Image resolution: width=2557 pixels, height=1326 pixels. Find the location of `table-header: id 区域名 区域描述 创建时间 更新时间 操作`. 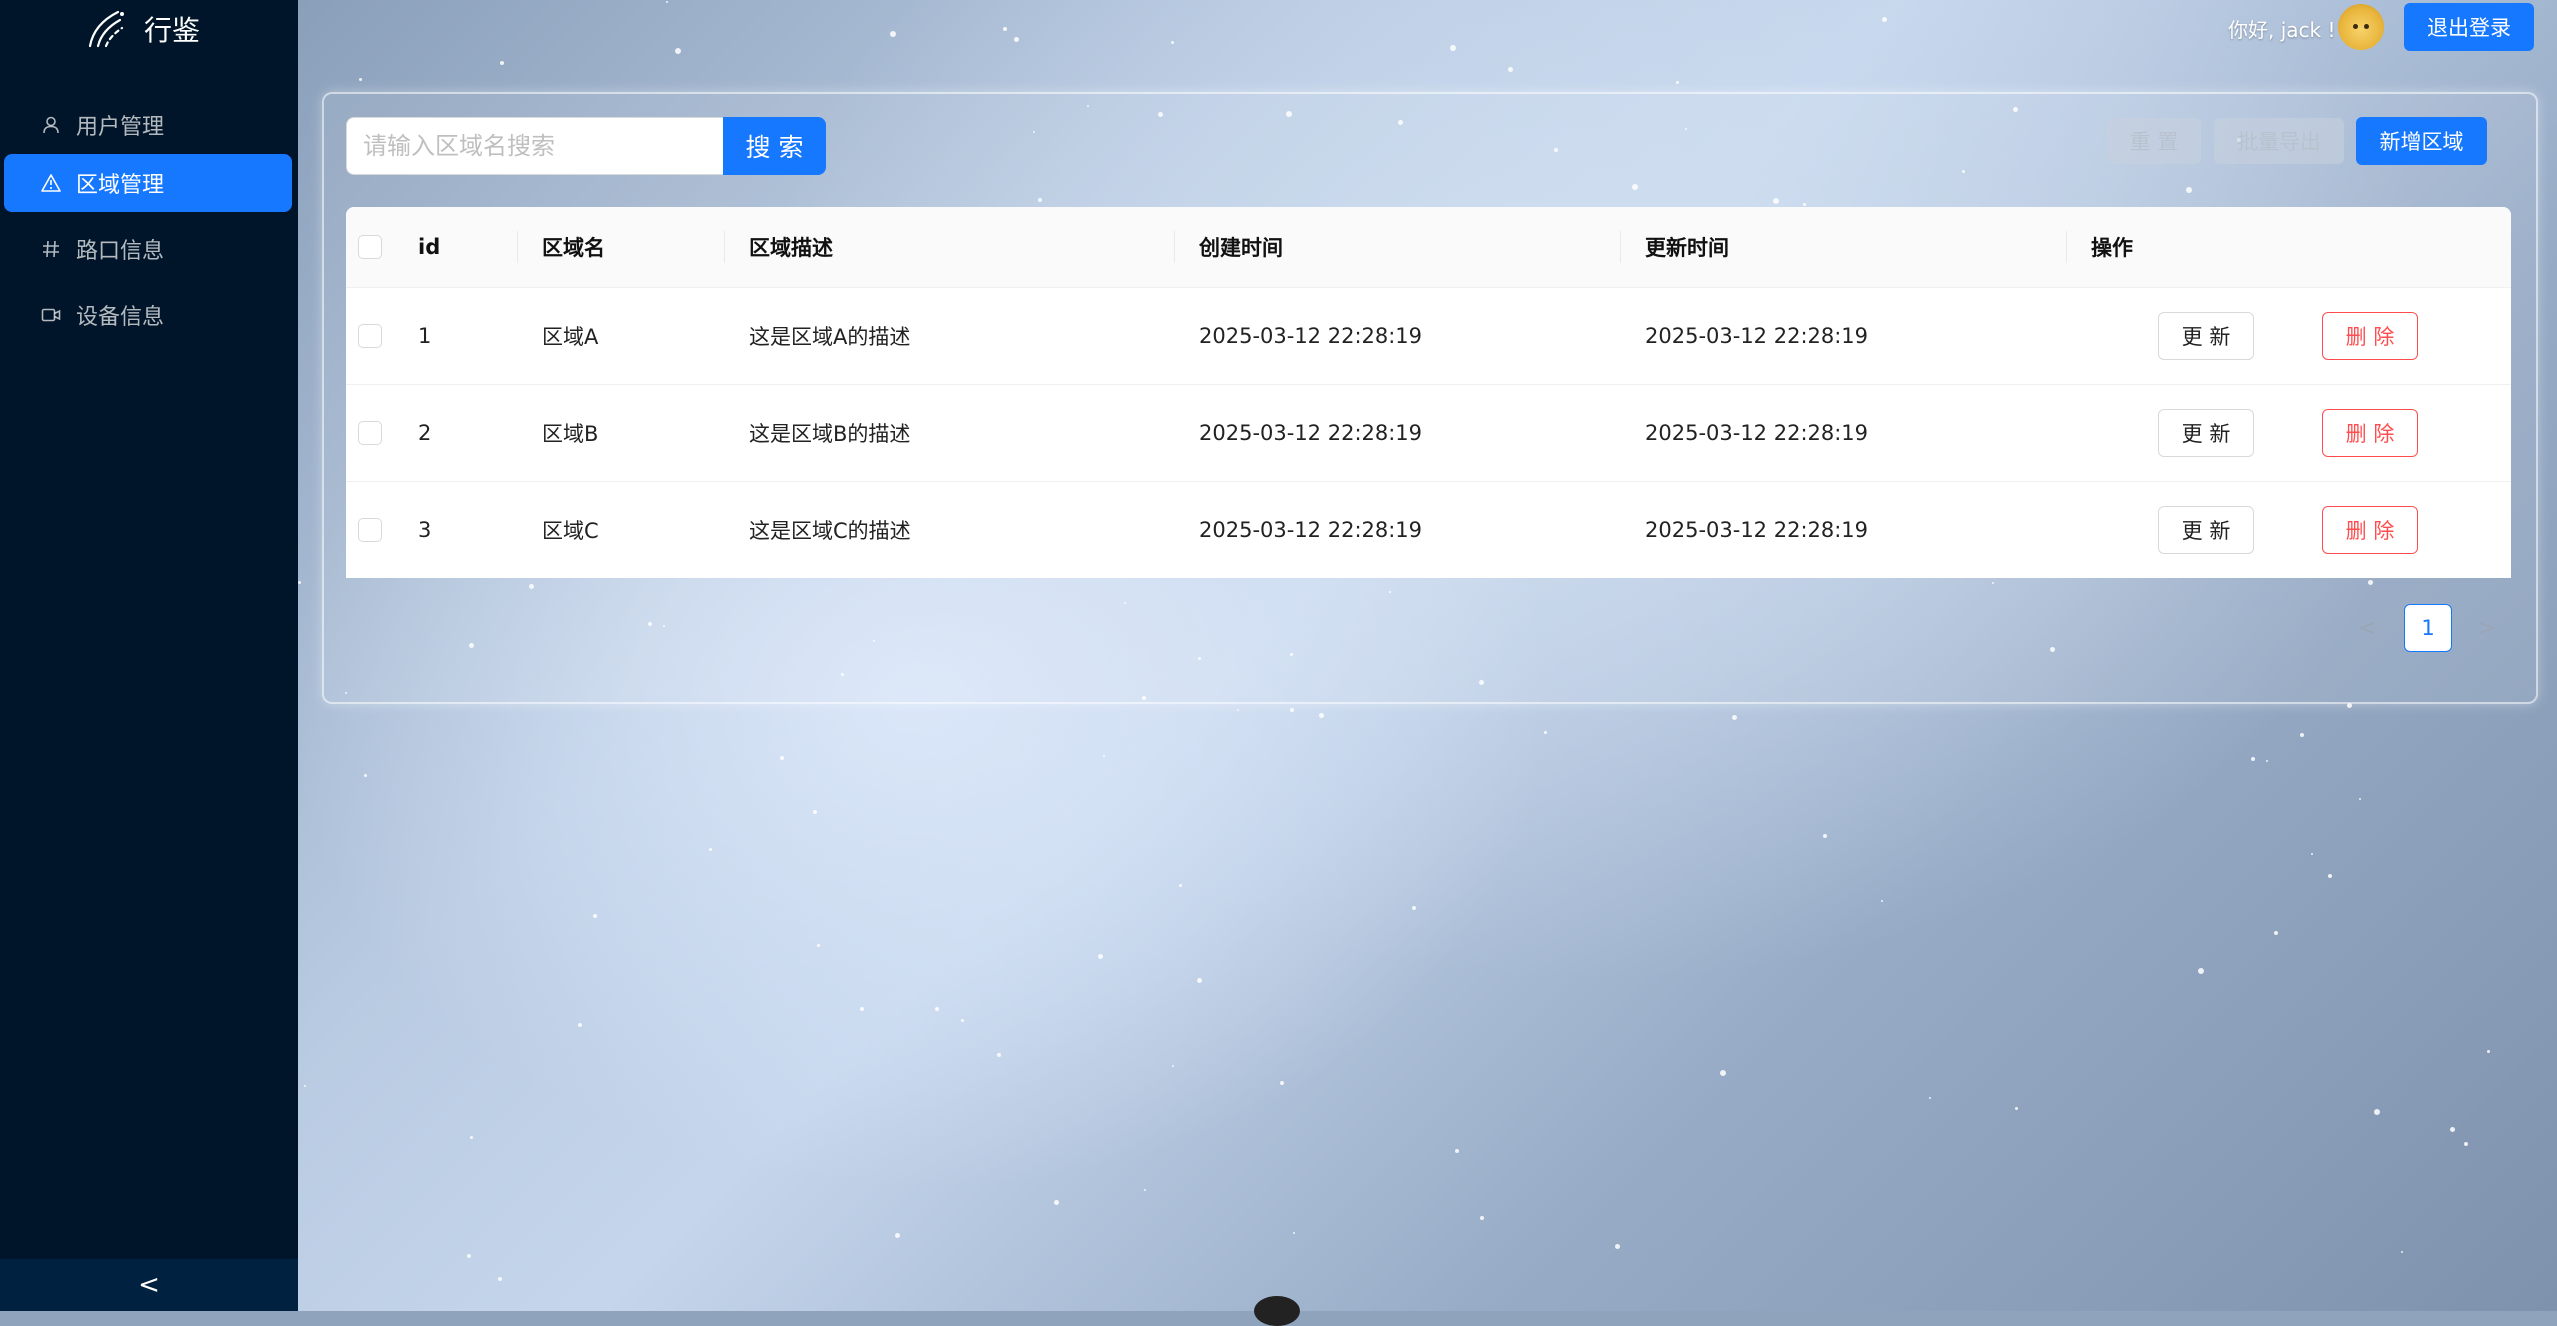

table-header: id 区域名 区域描述 创建时间 更新时间 操作 is located at coordinates (1428, 247).